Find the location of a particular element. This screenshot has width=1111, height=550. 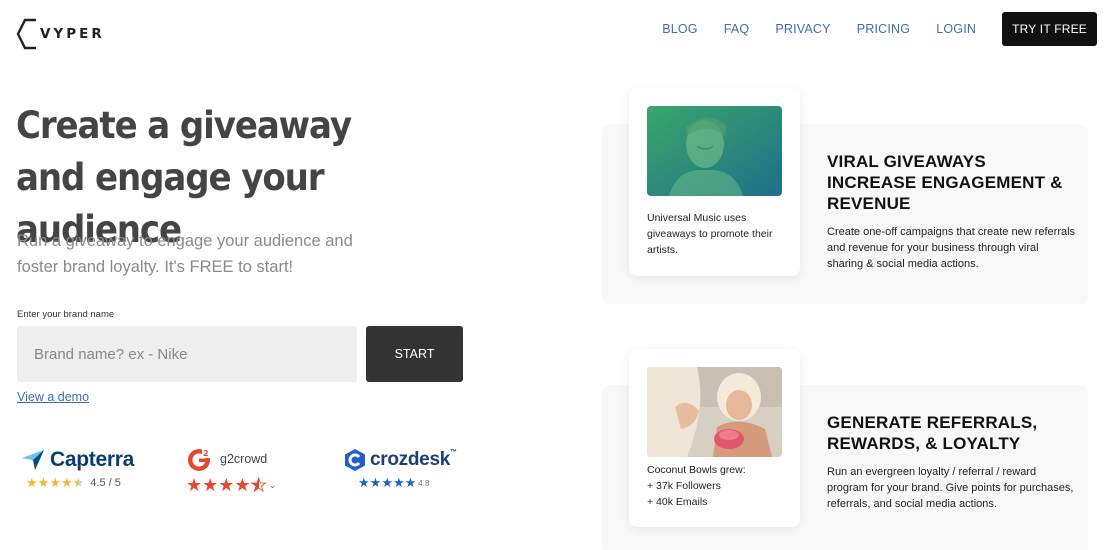

nav-login: LOGIN is located at coordinates (956, 29).